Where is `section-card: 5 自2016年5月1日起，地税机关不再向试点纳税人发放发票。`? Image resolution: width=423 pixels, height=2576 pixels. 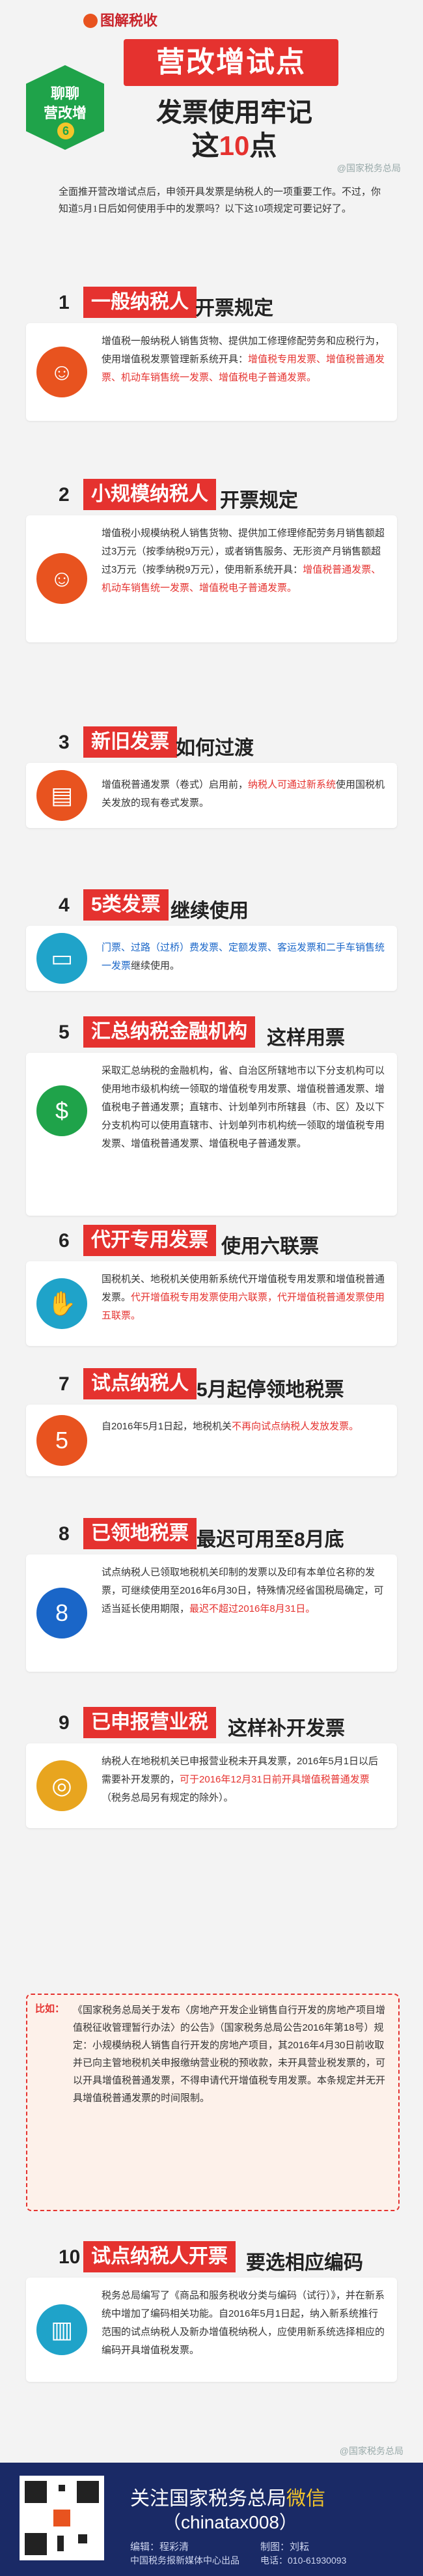 section-card: 5 自2016年5月1日起，地税机关不再向试点纳税人发放发票。 is located at coordinates (211, 1440).